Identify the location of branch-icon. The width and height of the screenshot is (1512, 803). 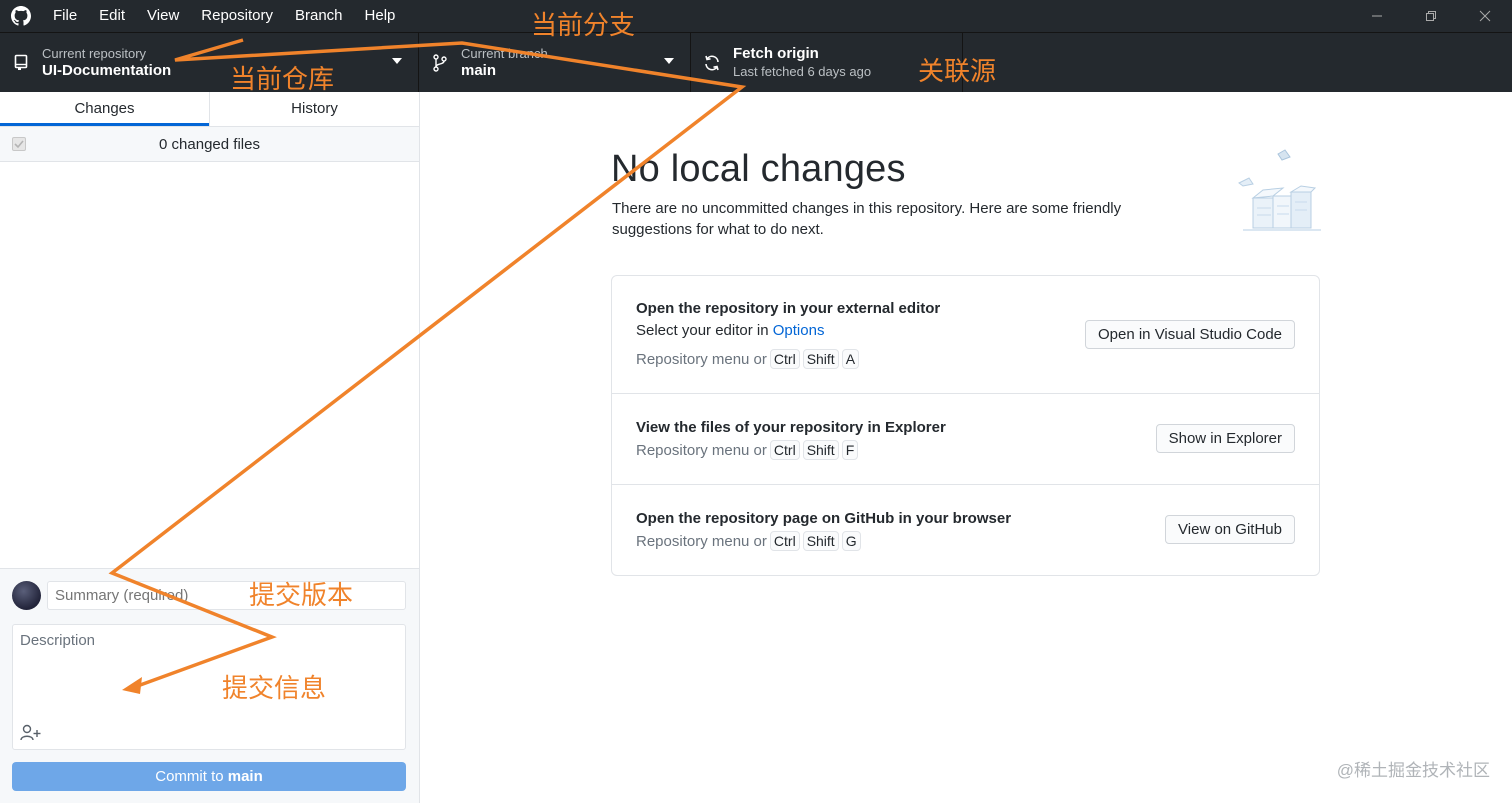
(440, 62).